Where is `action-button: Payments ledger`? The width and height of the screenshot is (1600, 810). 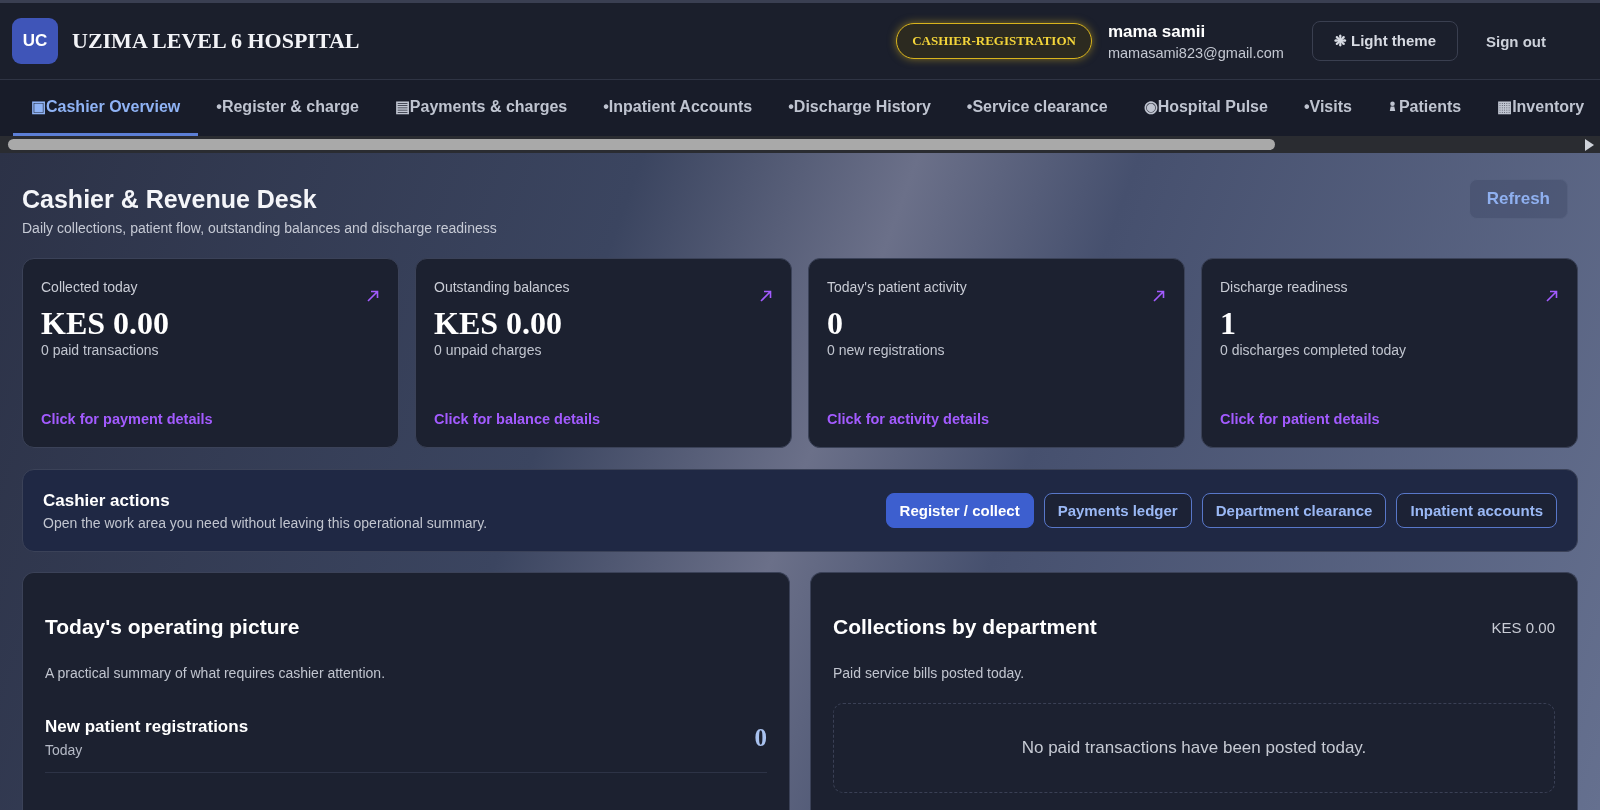 action-button: Payments ledger is located at coordinates (1117, 510).